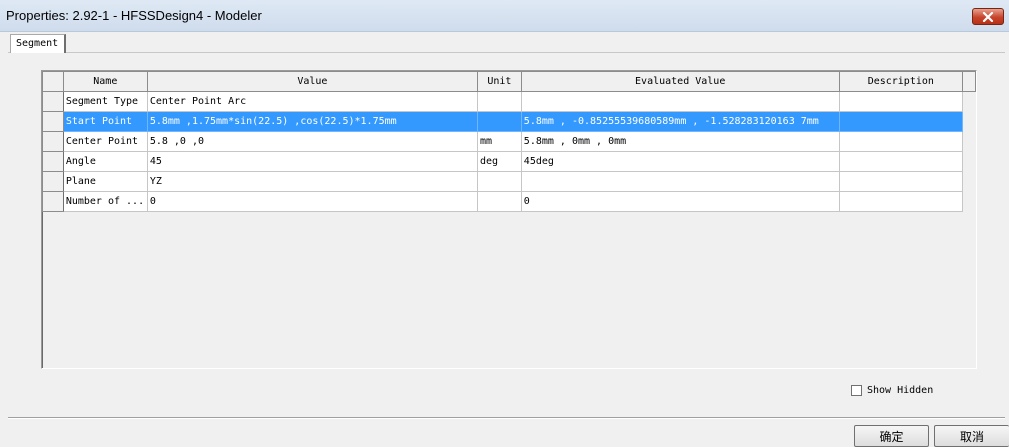 The height and width of the screenshot is (447, 1009). I want to click on cell-name: Plane, so click(105, 181).